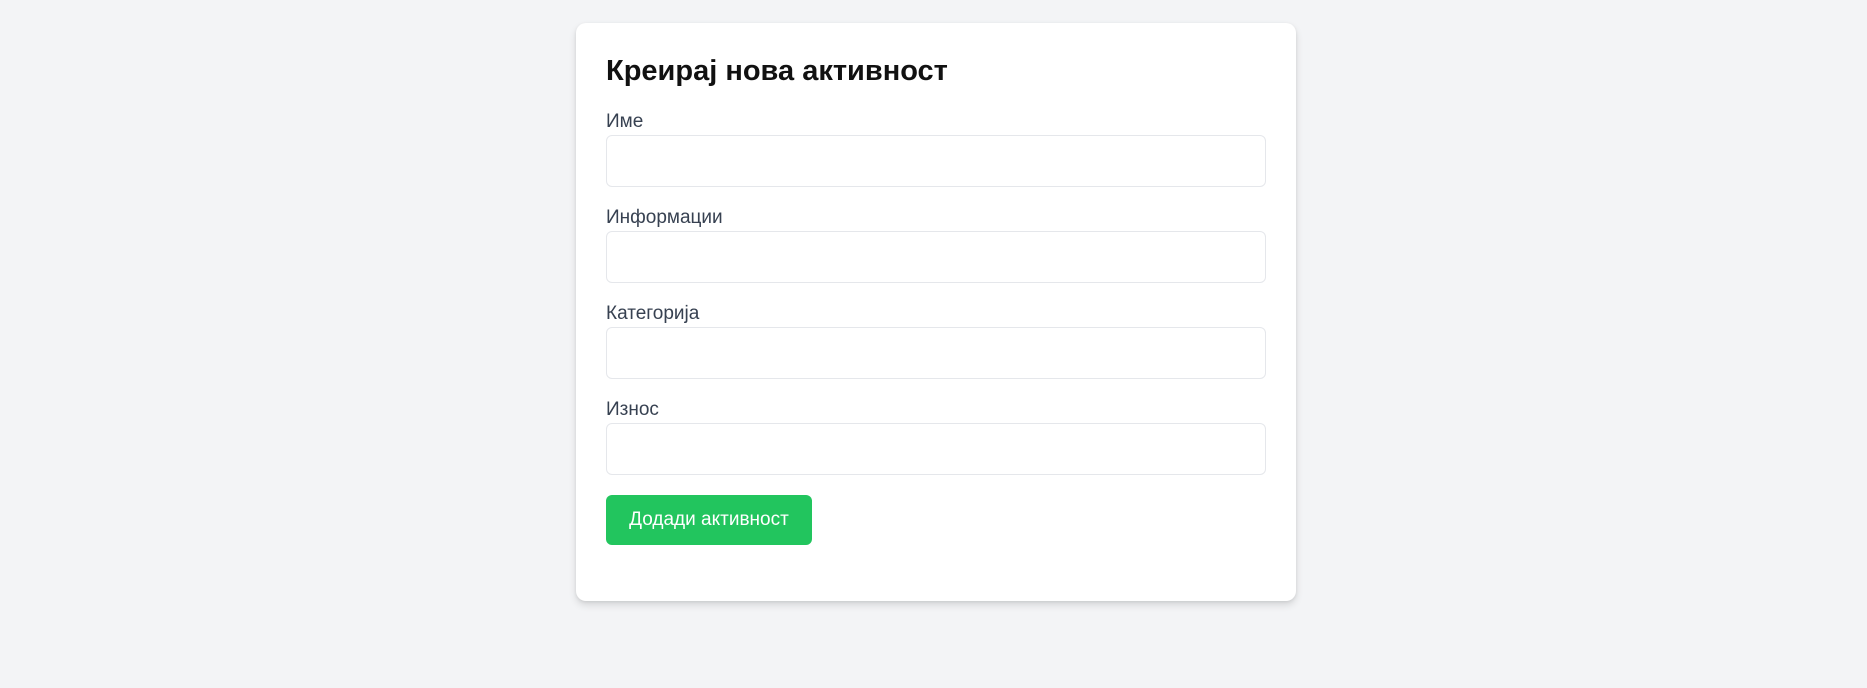  I want to click on category-input, so click(936, 353).